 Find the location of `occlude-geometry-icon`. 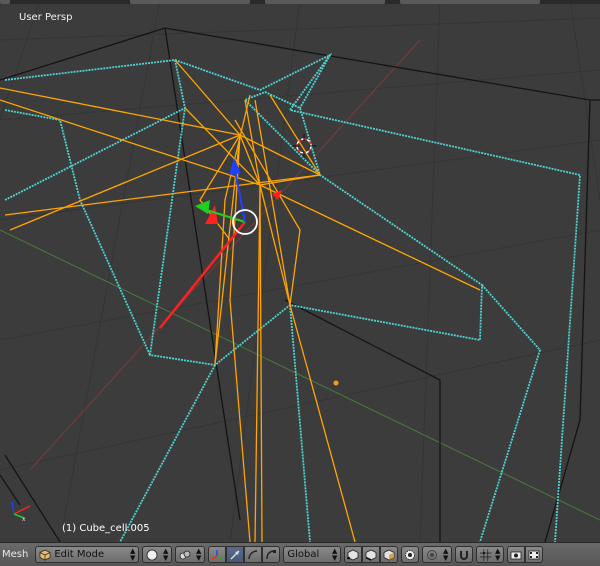

occlude-geometry-icon is located at coordinates (410, 554).